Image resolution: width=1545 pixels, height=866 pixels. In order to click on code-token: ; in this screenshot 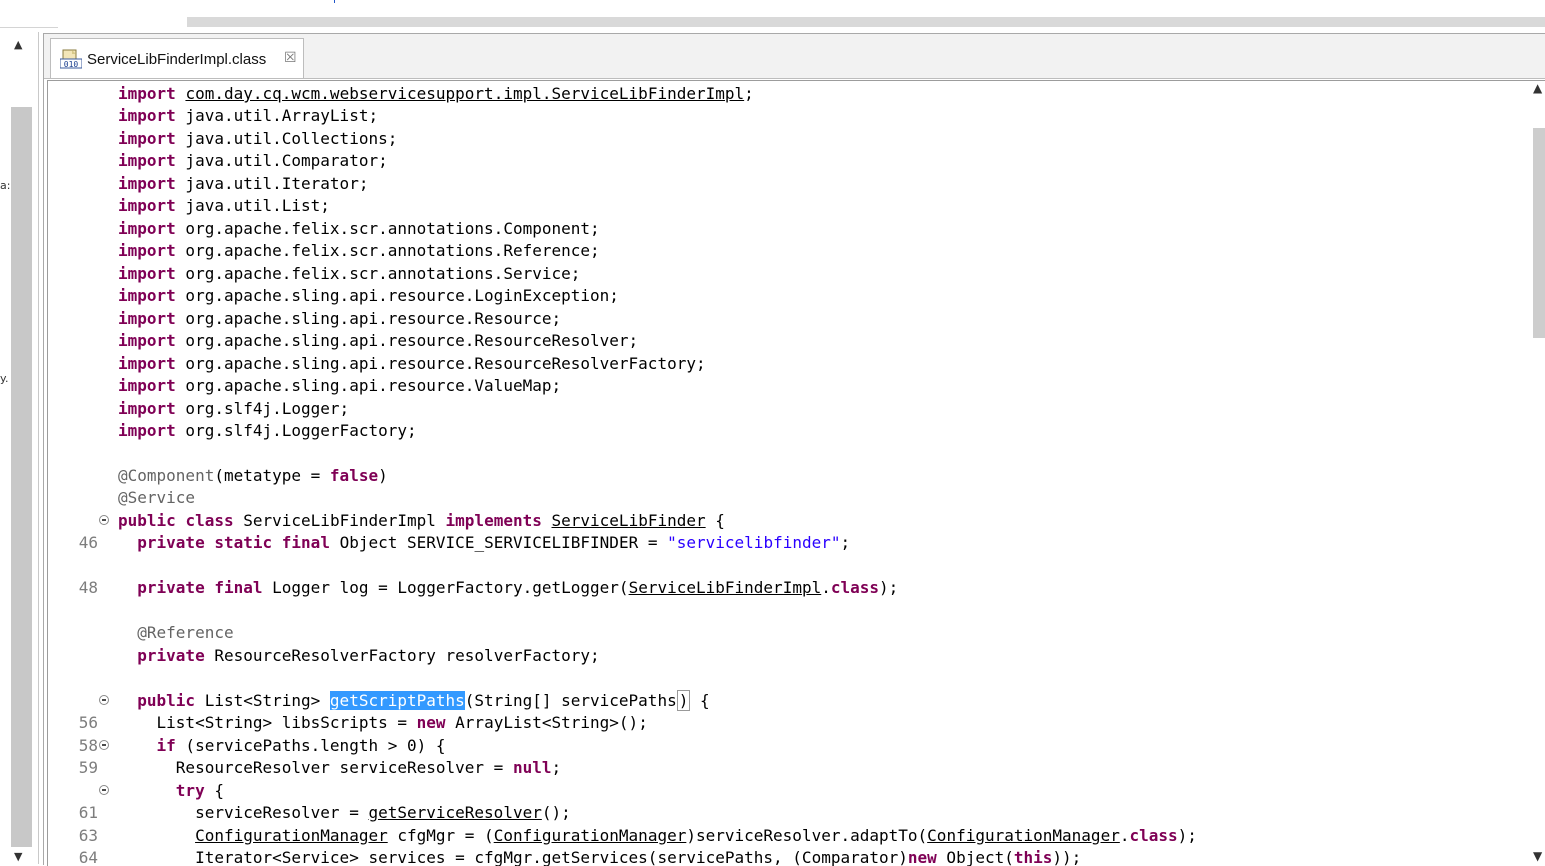, I will do `click(556, 768)`.